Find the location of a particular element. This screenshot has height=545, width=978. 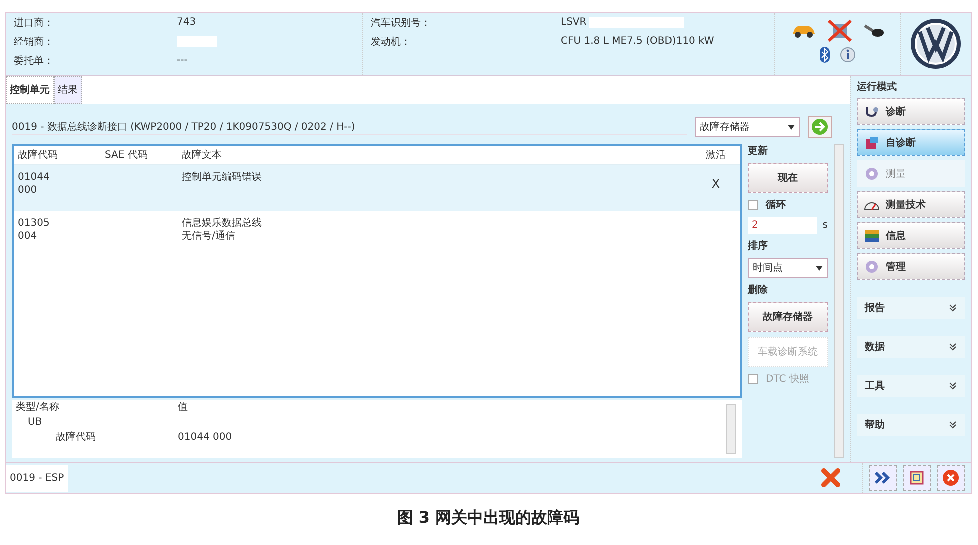

field-label: 进口商： is located at coordinates (34, 23).